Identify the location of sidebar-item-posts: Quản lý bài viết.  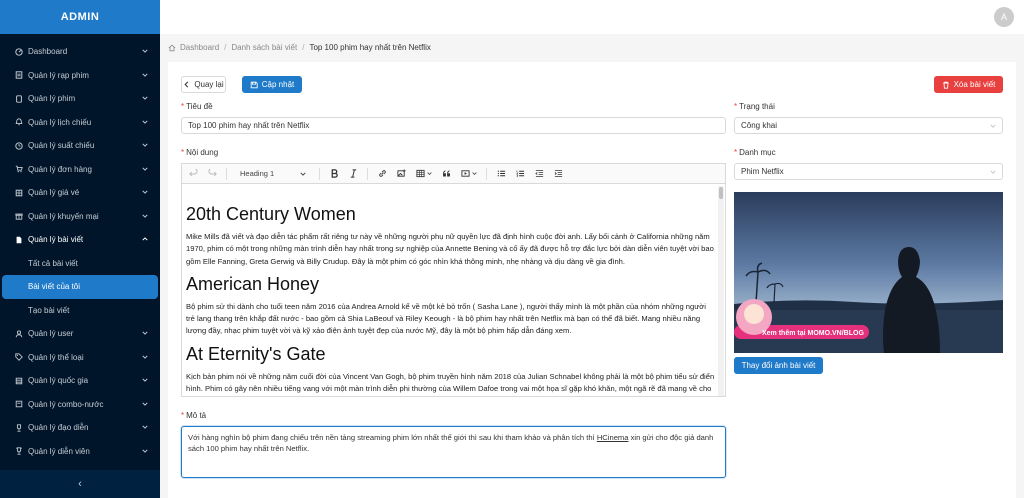
(80, 240).